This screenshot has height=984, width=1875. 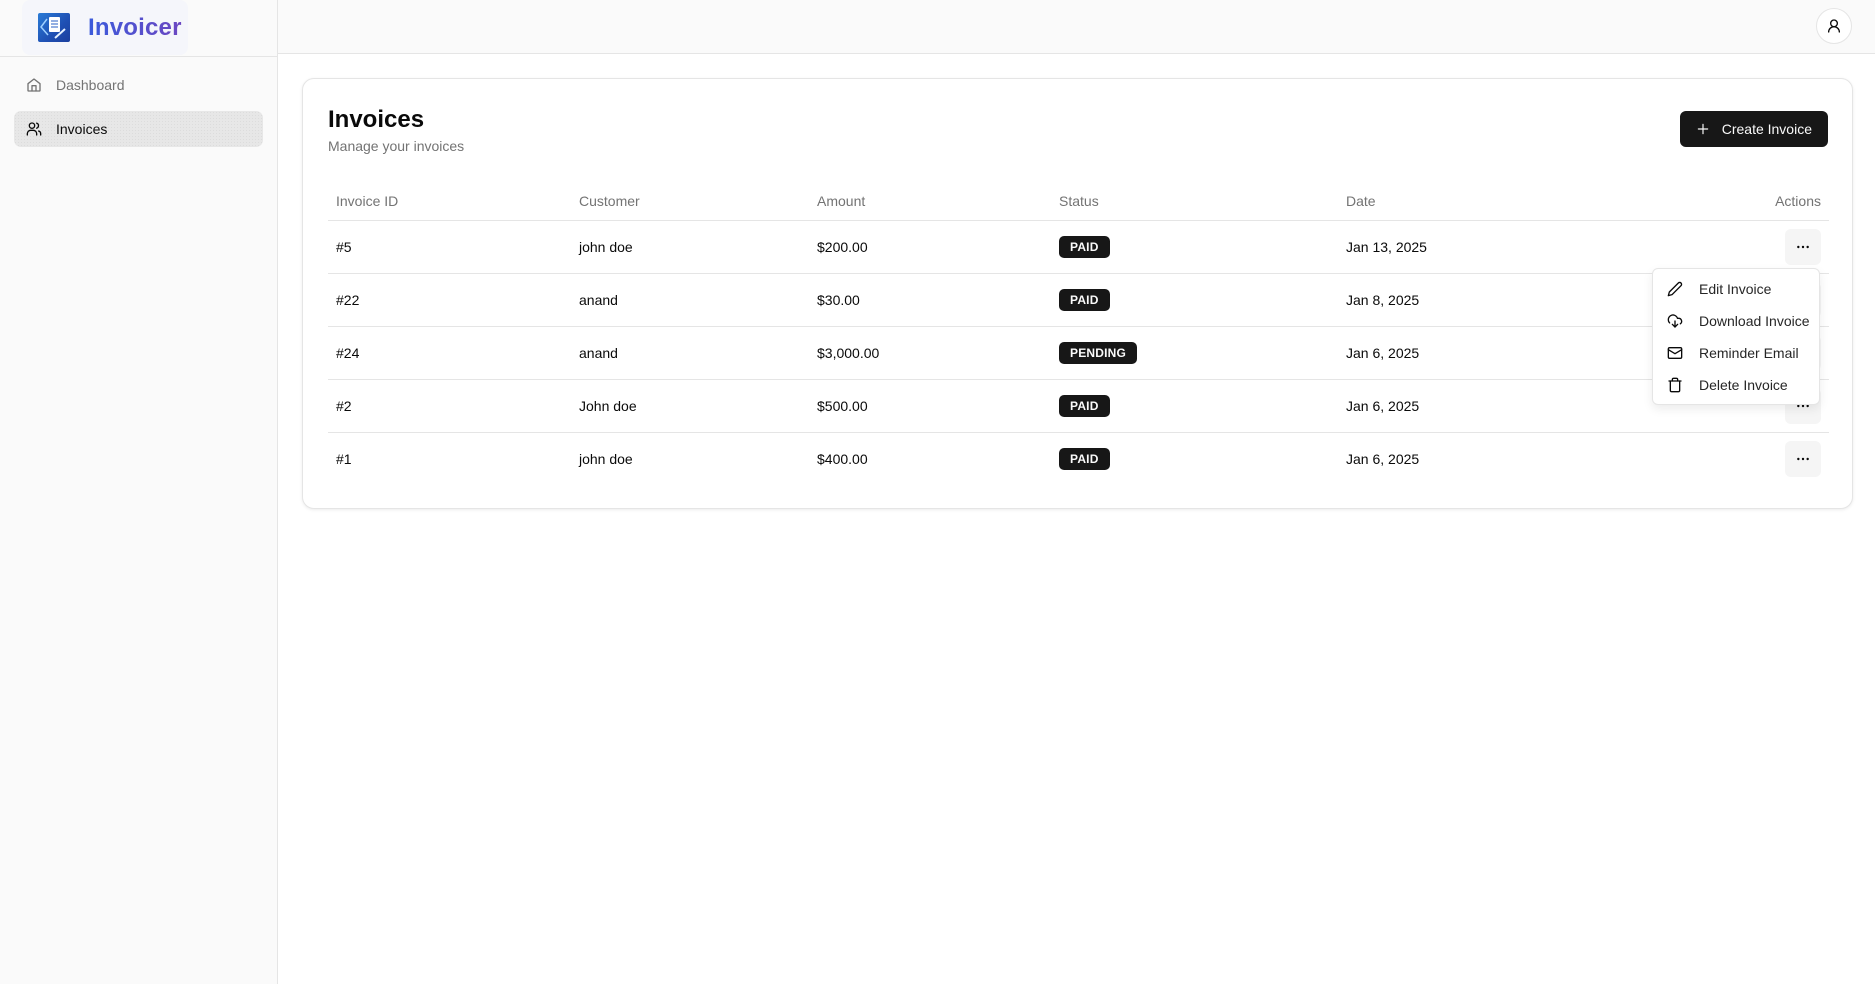 What do you see at coordinates (1675, 353) in the screenshot?
I see `mail-icon` at bounding box center [1675, 353].